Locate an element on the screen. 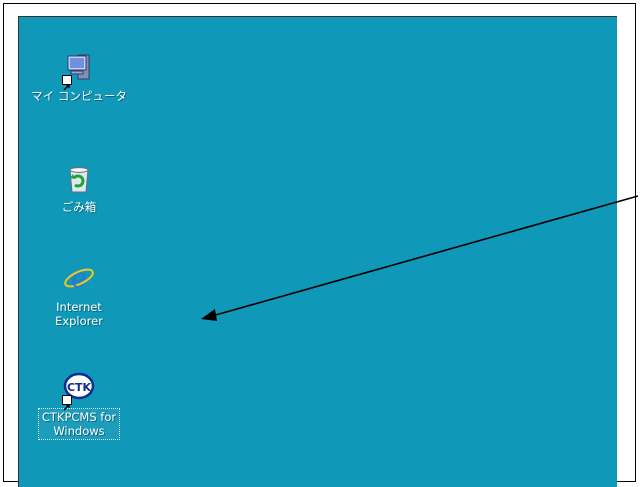 This screenshot has height=487, width=640. my-computer-label: マイ コンピュータ is located at coordinates (79, 96).